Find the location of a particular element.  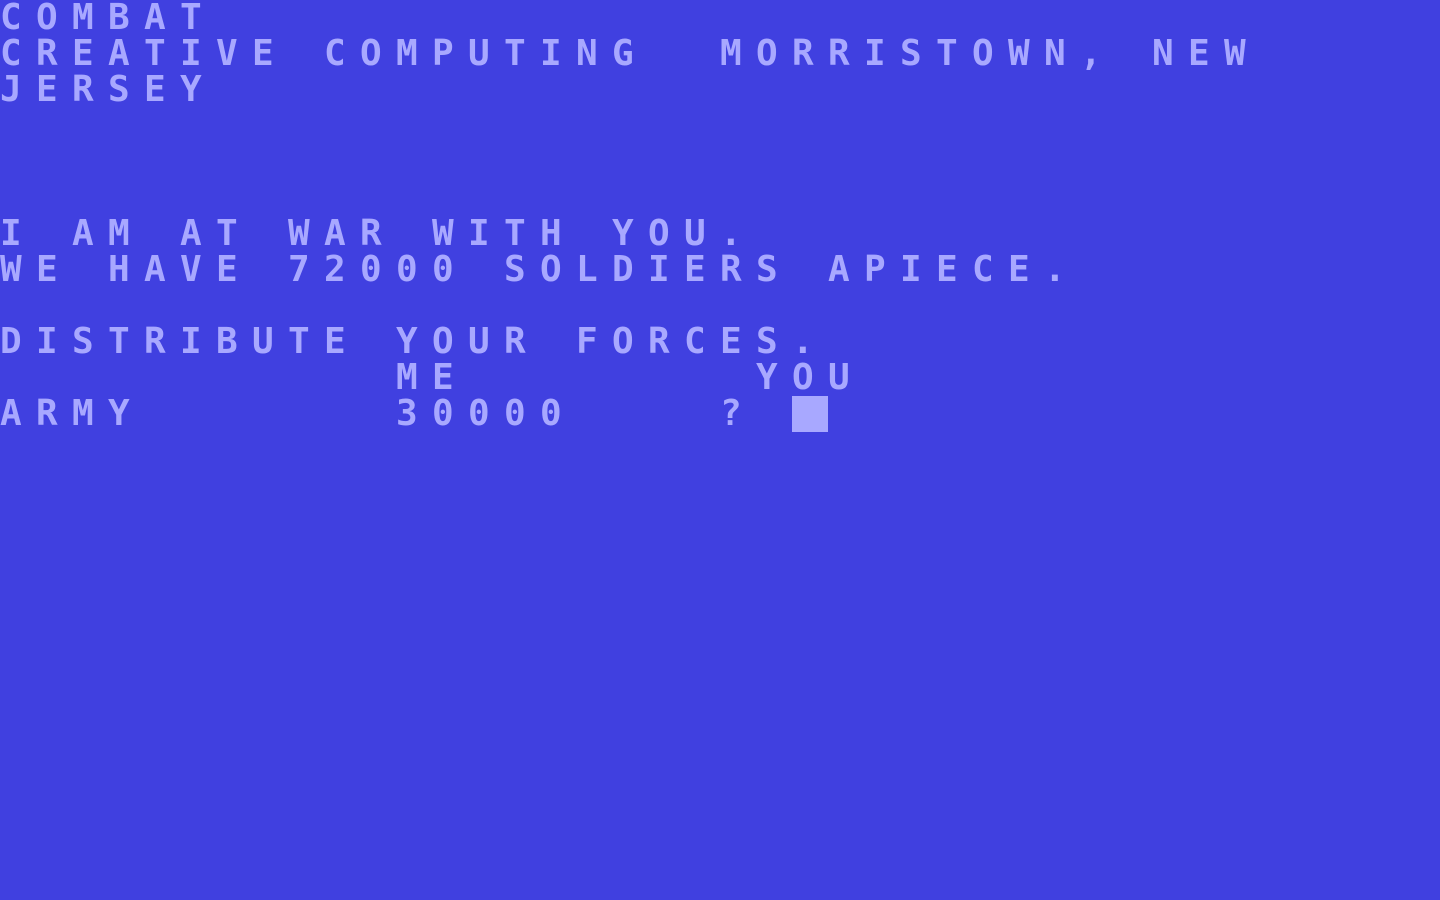

distribute-message: DISTRIBUTE YOUR FORCES. is located at coordinates (414, 341).